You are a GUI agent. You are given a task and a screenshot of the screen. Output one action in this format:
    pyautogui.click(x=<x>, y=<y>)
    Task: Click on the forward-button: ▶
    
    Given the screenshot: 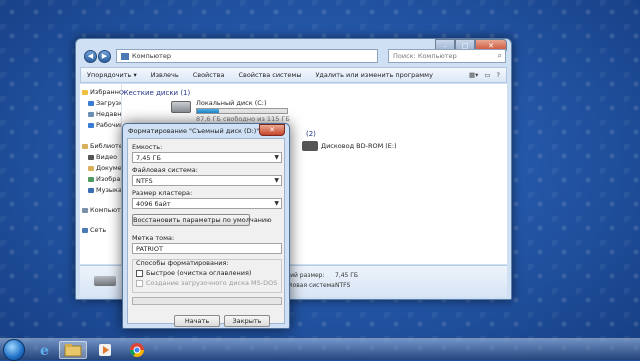 What is the action you would take?
    pyautogui.click(x=104, y=56)
    